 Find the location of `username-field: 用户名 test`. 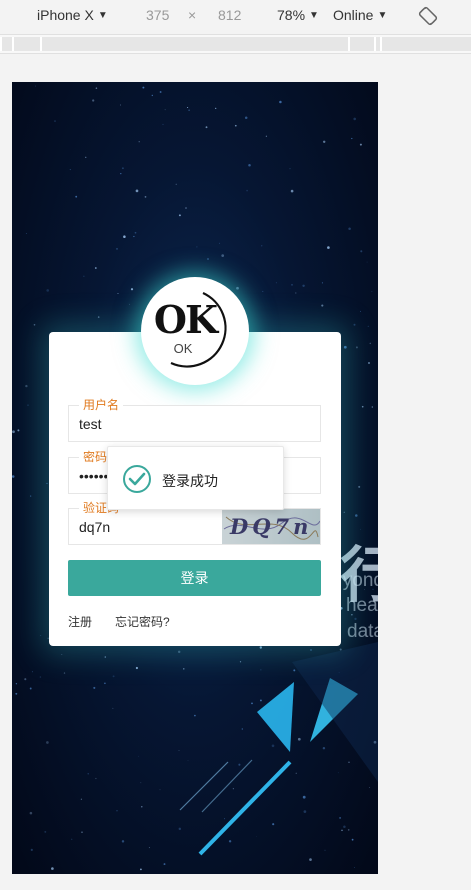

username-field: 用户名 test is located at coordinates (194, 420).